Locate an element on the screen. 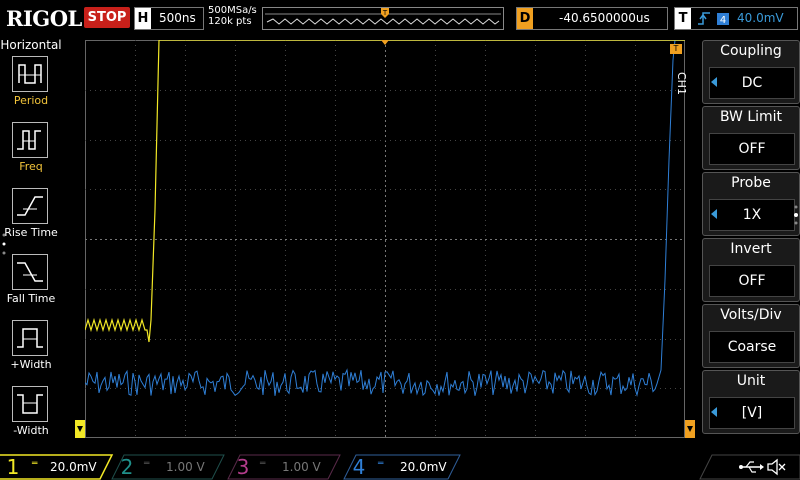 Image resolution: width=800 pixels, height=480 pixels. channel-menu-tag: CH1 is located at coordinates (681, 83).